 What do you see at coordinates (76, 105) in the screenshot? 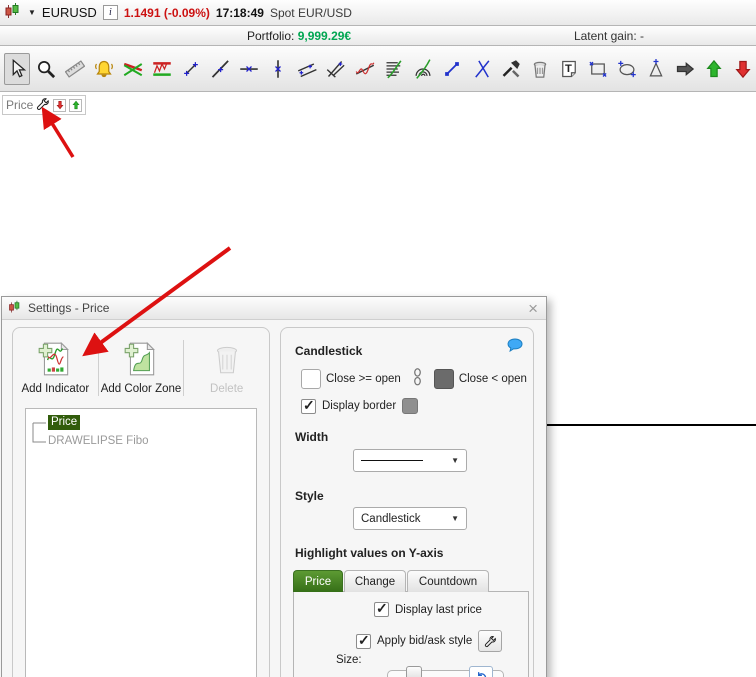
I see `green-up-arrow-icon` at bounding box center [76, 105].